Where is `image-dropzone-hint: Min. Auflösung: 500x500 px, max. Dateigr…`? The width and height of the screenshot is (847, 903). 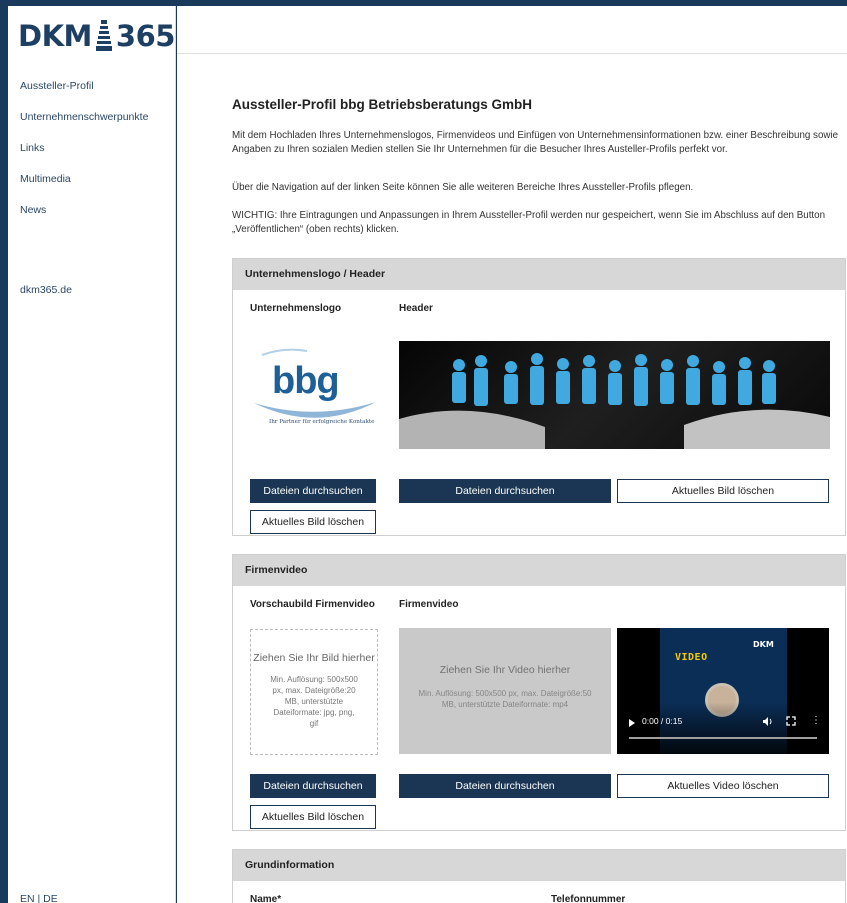 image-dropzone-hint: Min. Auflösung: 500x500 px, max. Dateigr… is located at coordinates (314, 701).